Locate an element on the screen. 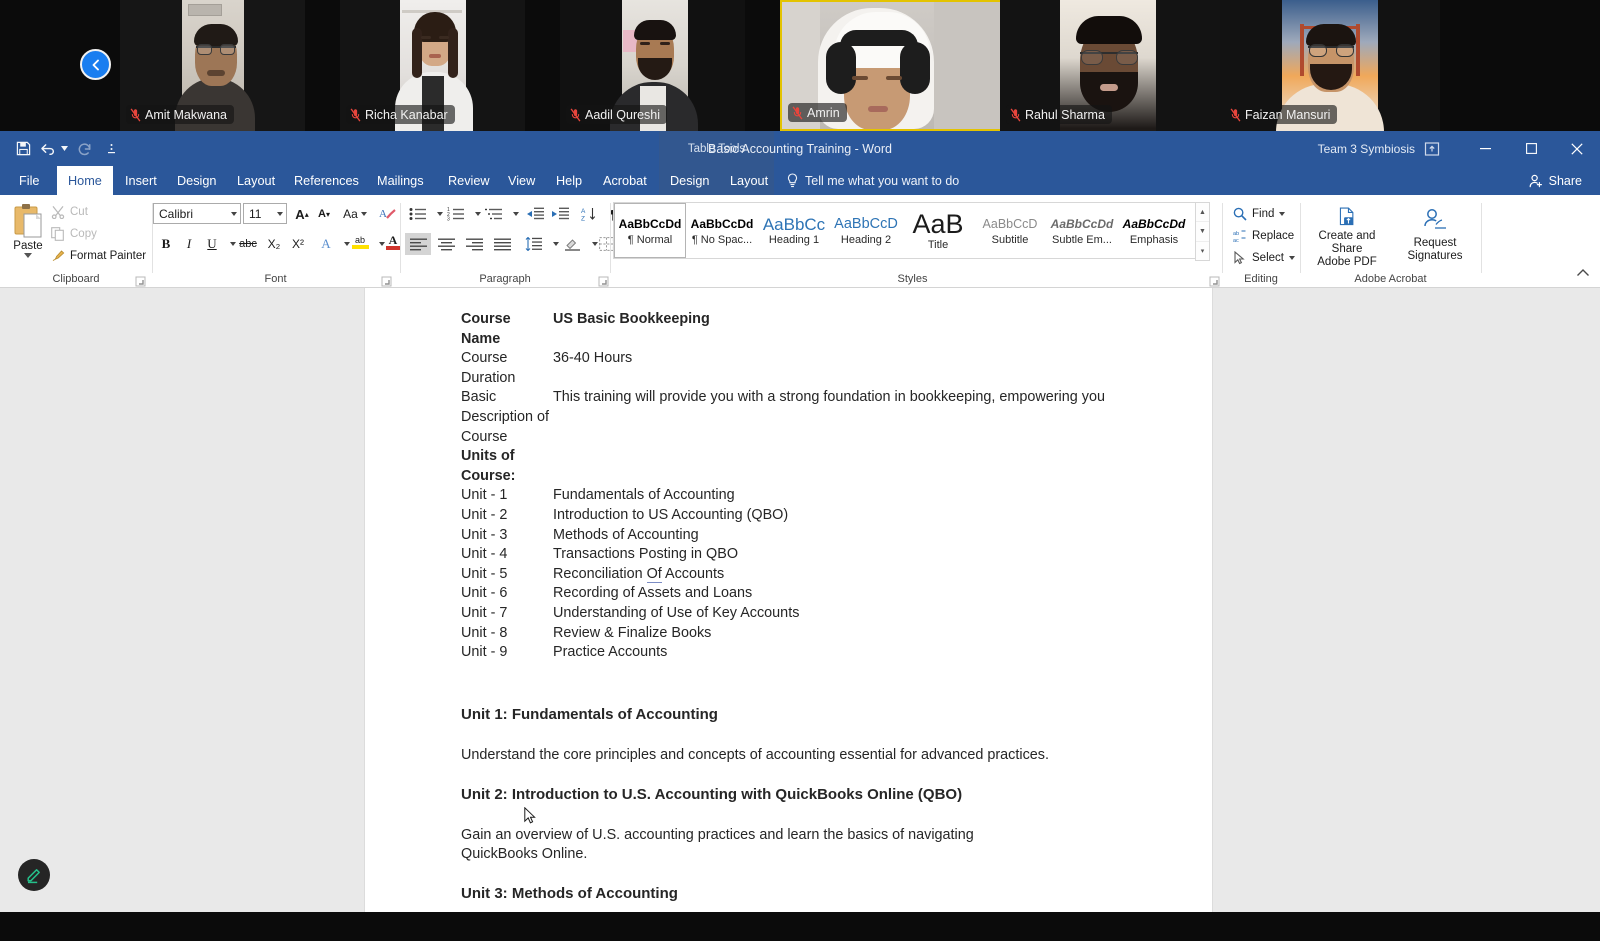 This screenshot has height=941, width=1600. gallery-more: ▾ is located at coordinates (1202, 251).